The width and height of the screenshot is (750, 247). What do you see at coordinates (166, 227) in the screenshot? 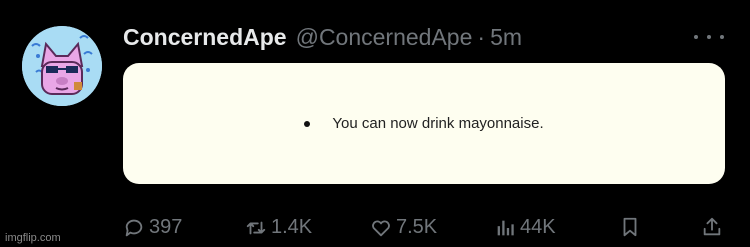
I see `reply-count: 397` at bounding box center [166, 227].